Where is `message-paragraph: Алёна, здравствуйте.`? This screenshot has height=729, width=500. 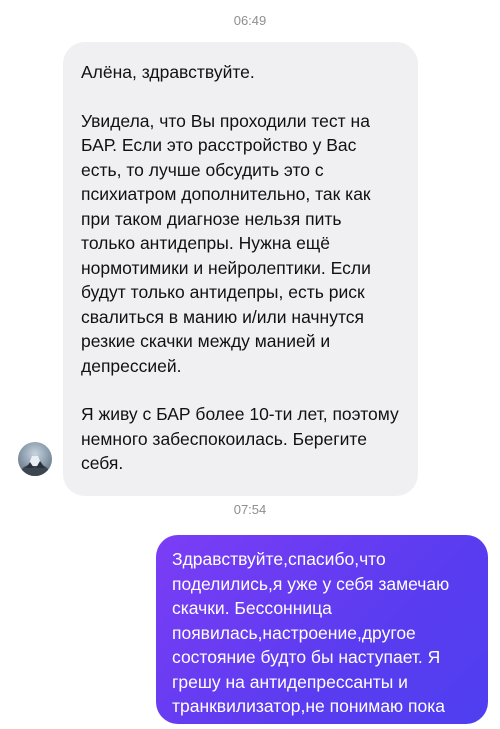 message-paragraph: Алёна, здравствуйте. is located at coordinates (168, 72).